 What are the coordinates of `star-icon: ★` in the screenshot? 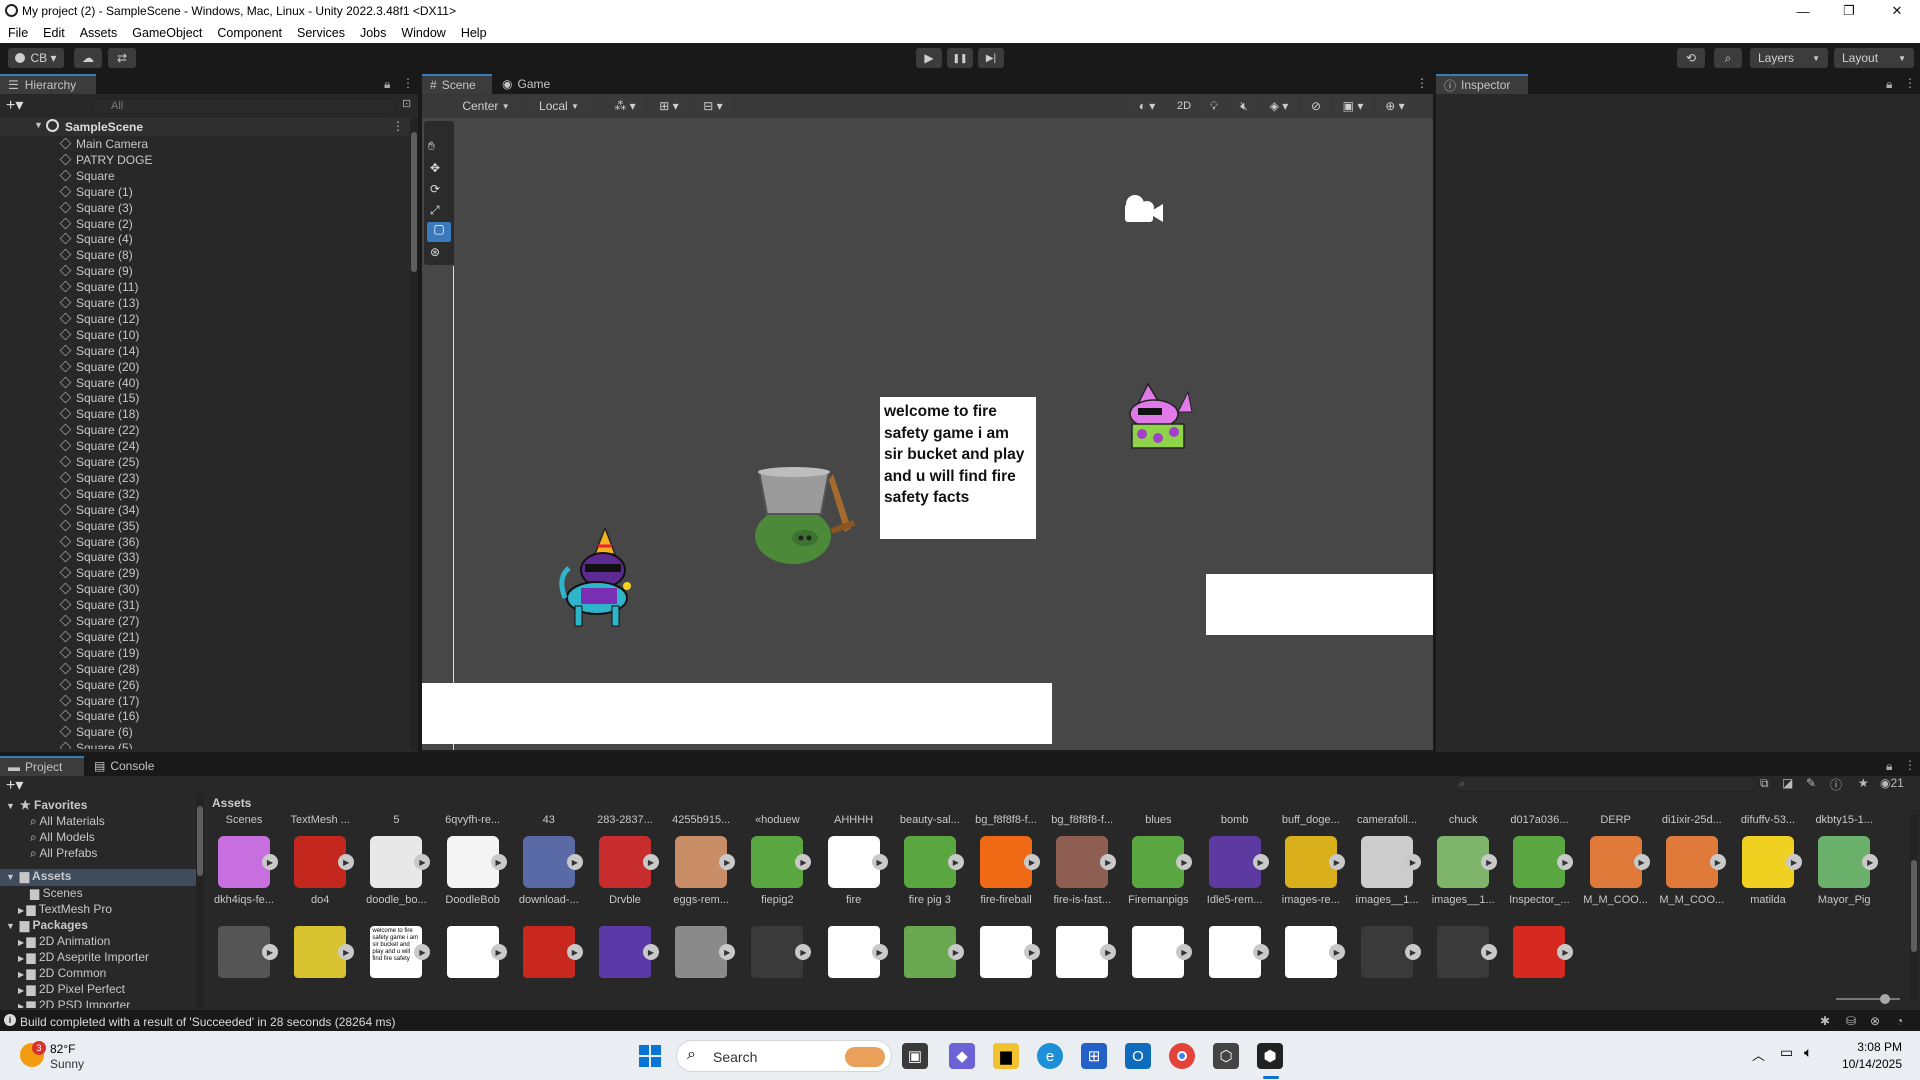 It's located at (1863, 783).